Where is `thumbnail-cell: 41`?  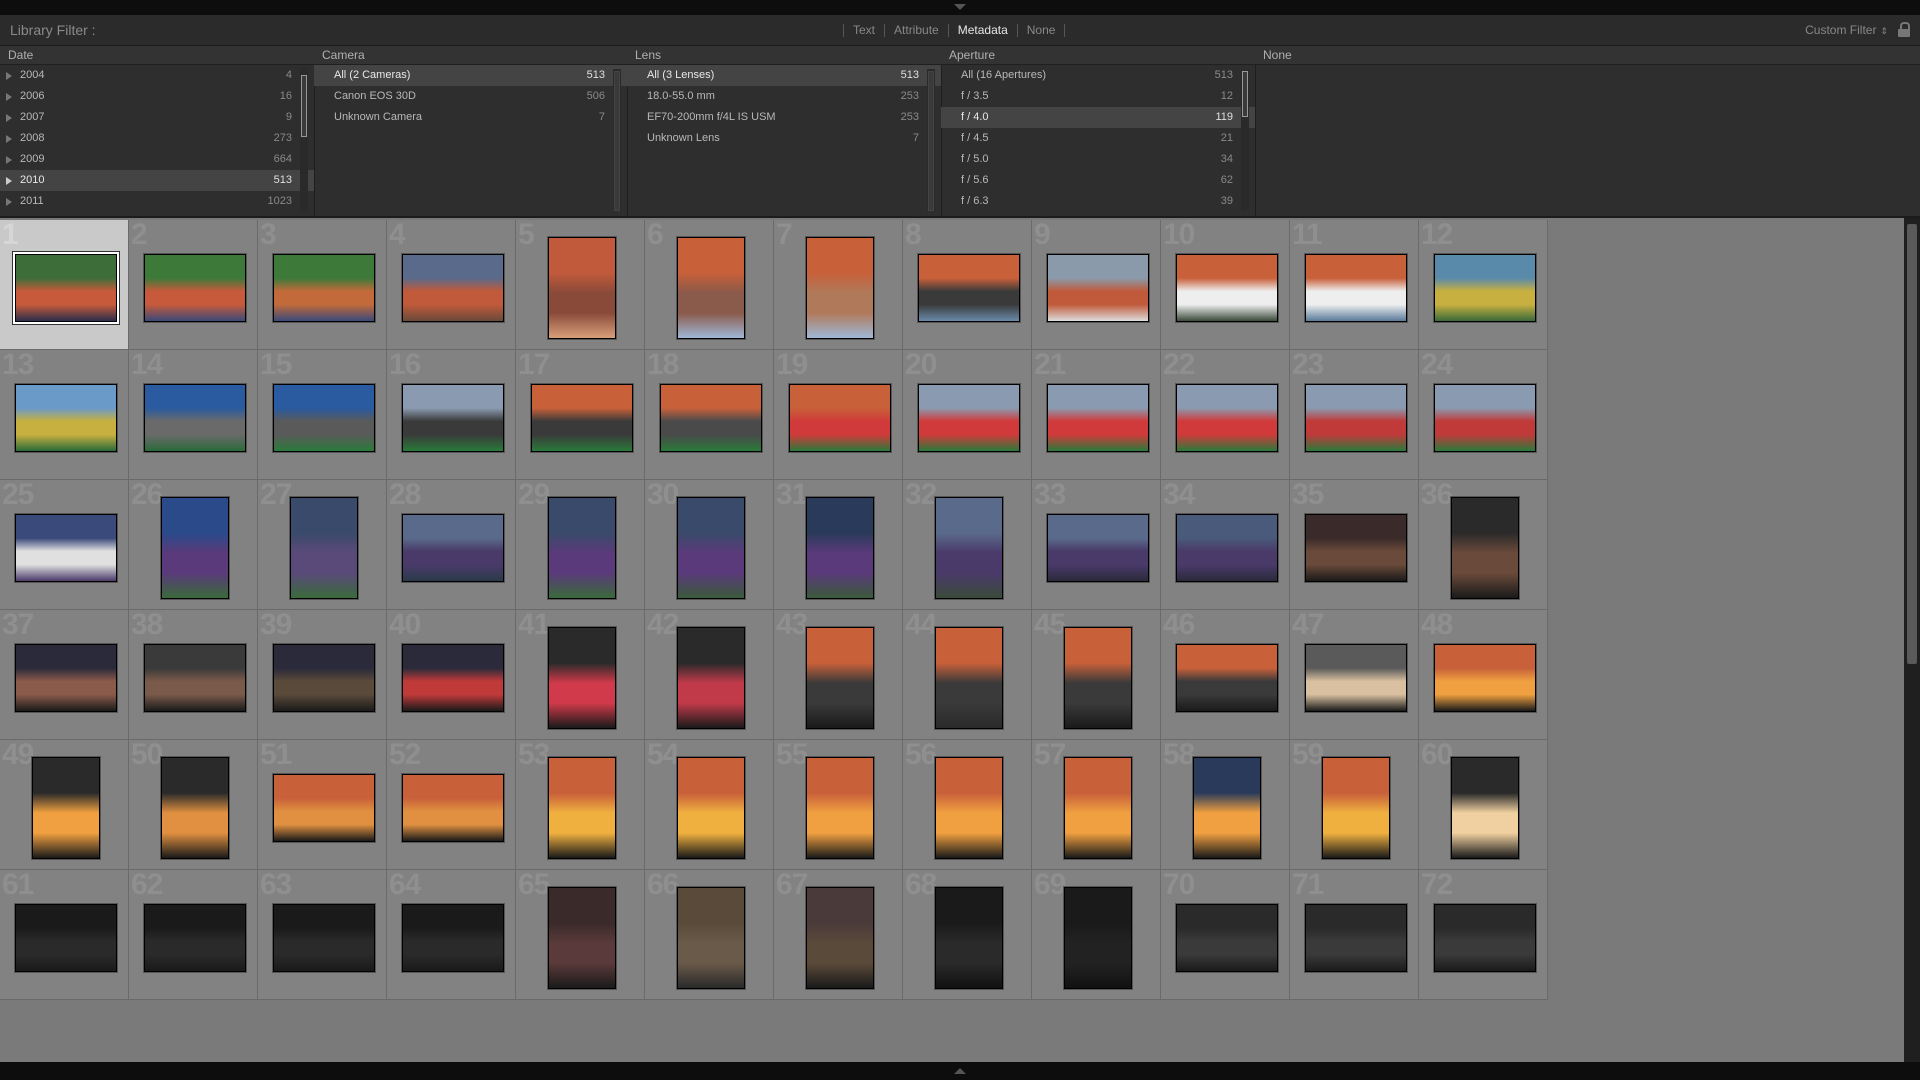
thumbnail-cell: 41 is located at coordinates (580, 675).